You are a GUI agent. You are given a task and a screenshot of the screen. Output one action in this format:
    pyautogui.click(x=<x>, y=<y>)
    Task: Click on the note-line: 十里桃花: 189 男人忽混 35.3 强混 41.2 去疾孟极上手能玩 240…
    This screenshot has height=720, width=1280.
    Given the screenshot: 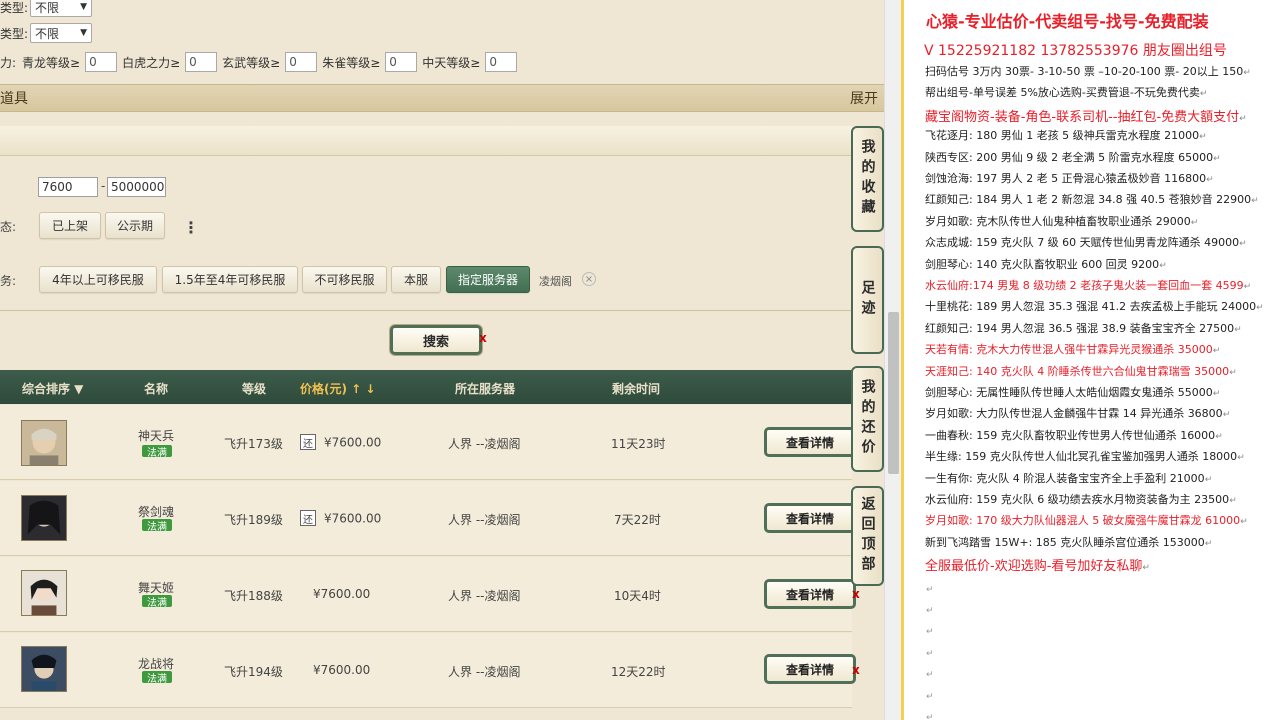 What is the action you would take?
    pyautogui.click(x=1094, y=307)
    